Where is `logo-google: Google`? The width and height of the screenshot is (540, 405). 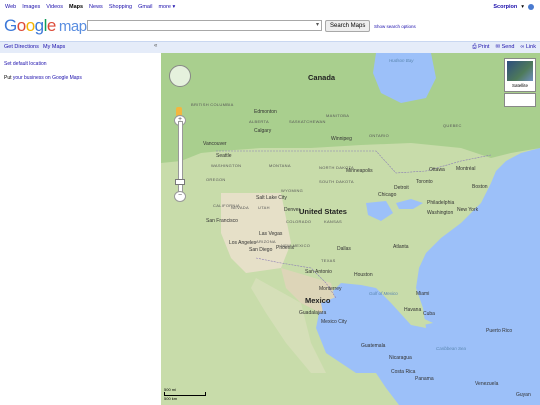
logo-google: Google is located at coordinates (30, 25).